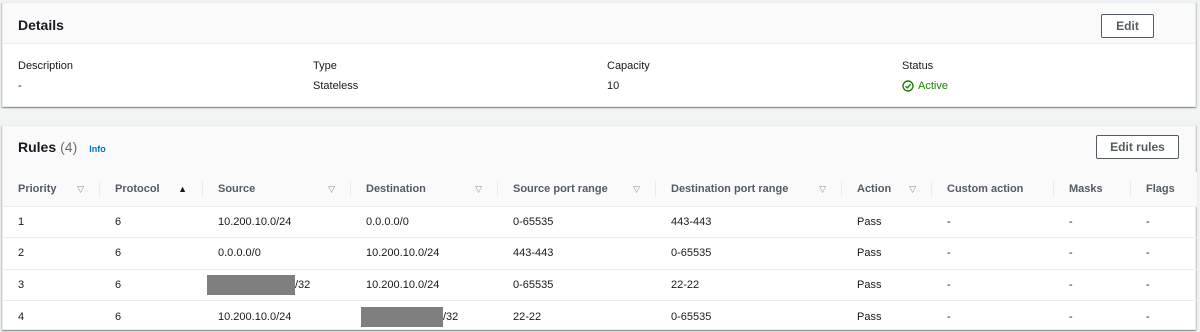  What do you see at coordinates (908, 86) in the screenshot?
I see `check-circle-icon` at bounding box center [908, 86].